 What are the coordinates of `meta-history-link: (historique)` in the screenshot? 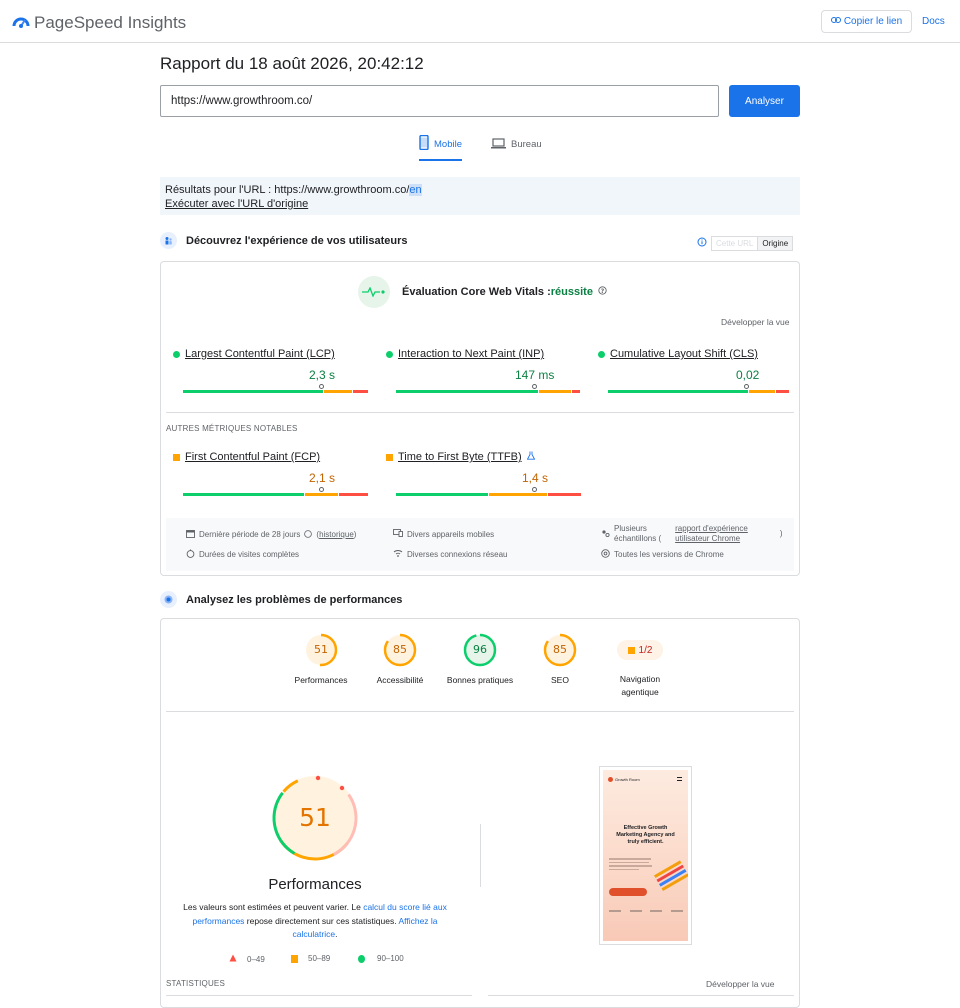 It's located at (336, 534).